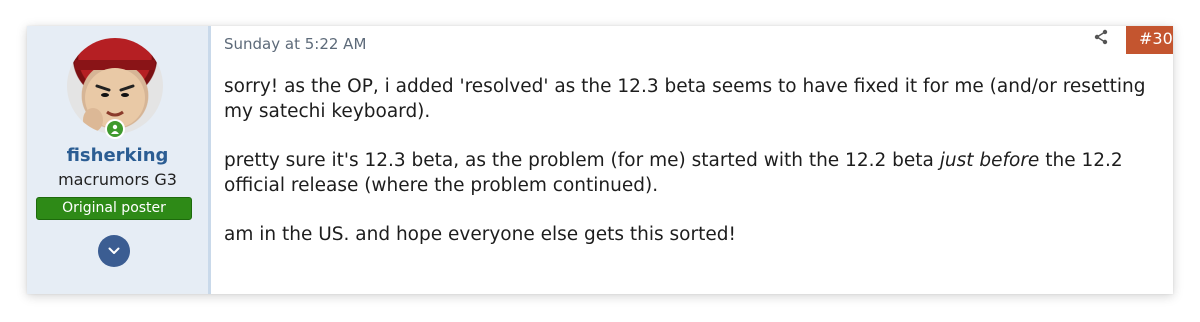  I want to click on online-status-icon, so click(115, 129).